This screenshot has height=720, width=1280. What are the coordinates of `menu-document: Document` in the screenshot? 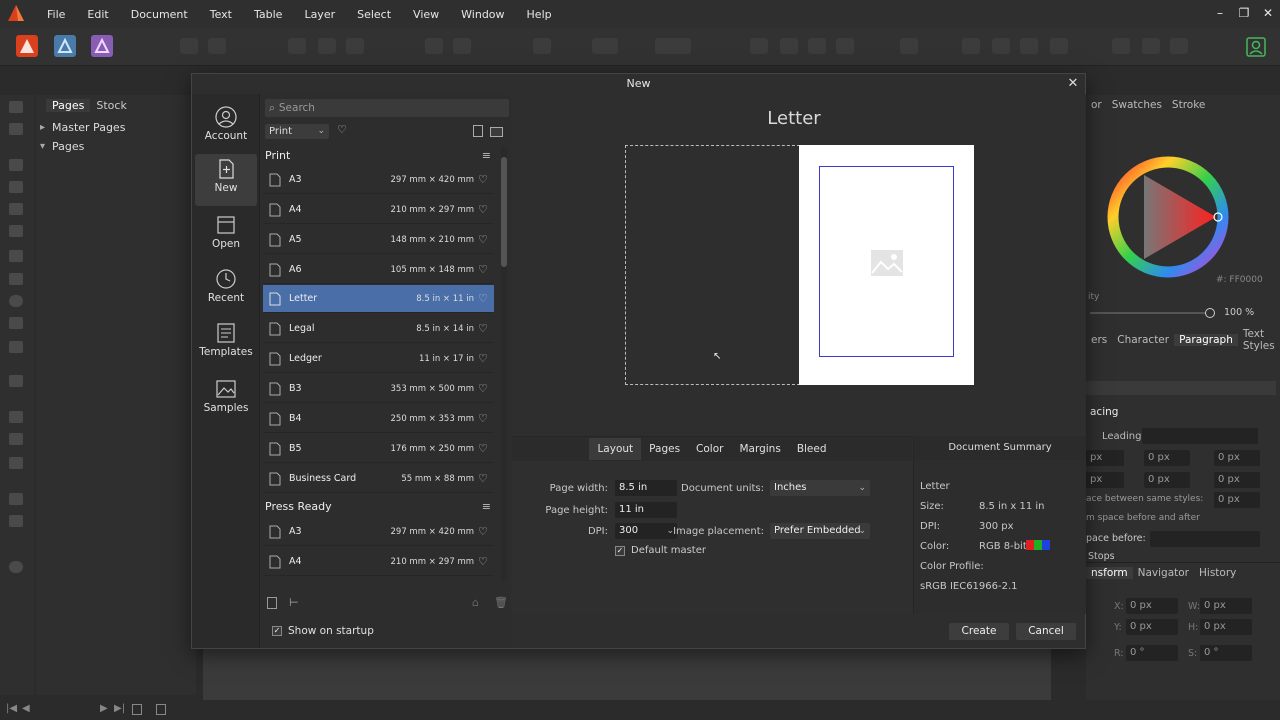 It's located at (159, 14).